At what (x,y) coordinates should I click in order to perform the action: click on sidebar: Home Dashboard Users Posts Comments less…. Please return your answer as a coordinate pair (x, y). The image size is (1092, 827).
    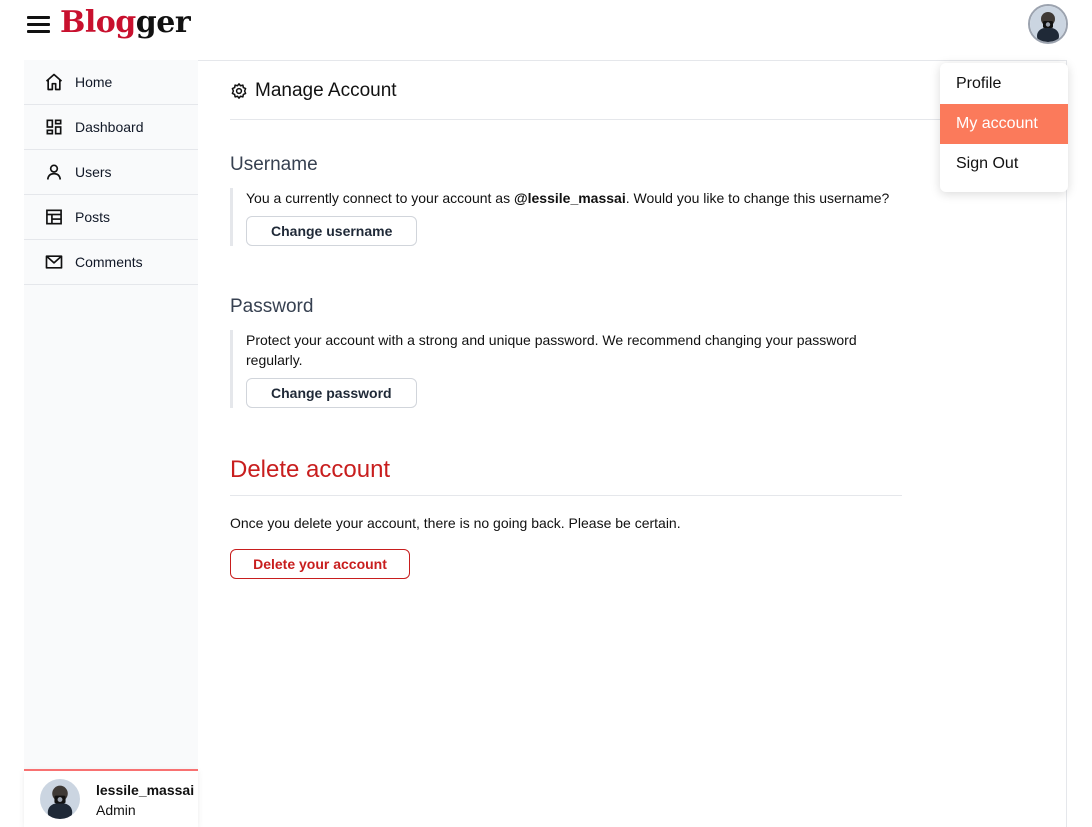
    Looking at the image, I should click on (111, 443).